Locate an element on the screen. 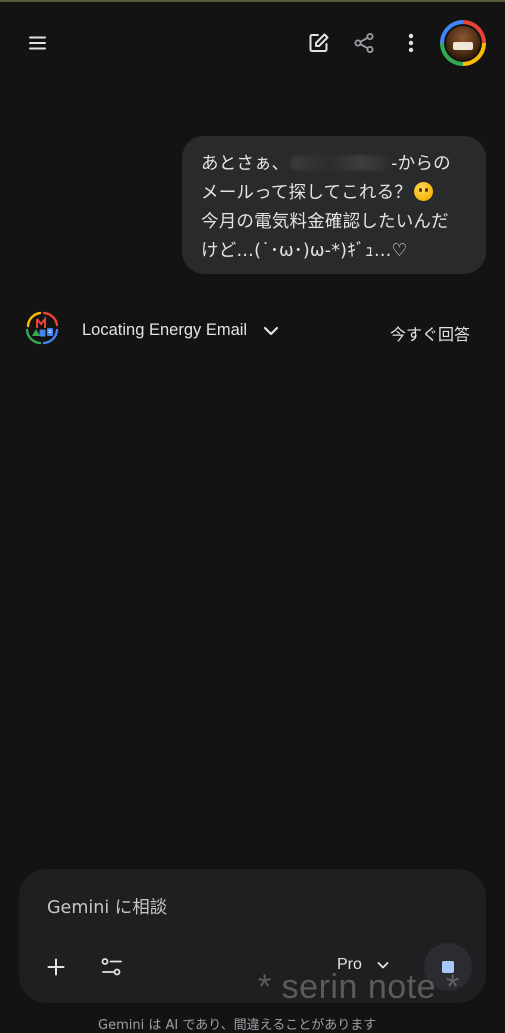 The width and height of the screenshot is (505, 1033). avatar-photo is located at coordinates (463, 43).